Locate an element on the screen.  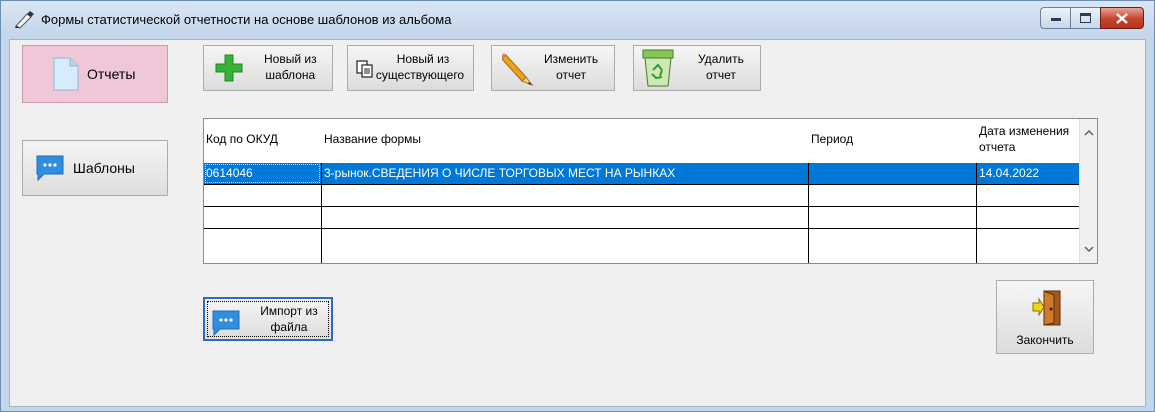
chevron-down-icon is located at coordinates (1088, 249).